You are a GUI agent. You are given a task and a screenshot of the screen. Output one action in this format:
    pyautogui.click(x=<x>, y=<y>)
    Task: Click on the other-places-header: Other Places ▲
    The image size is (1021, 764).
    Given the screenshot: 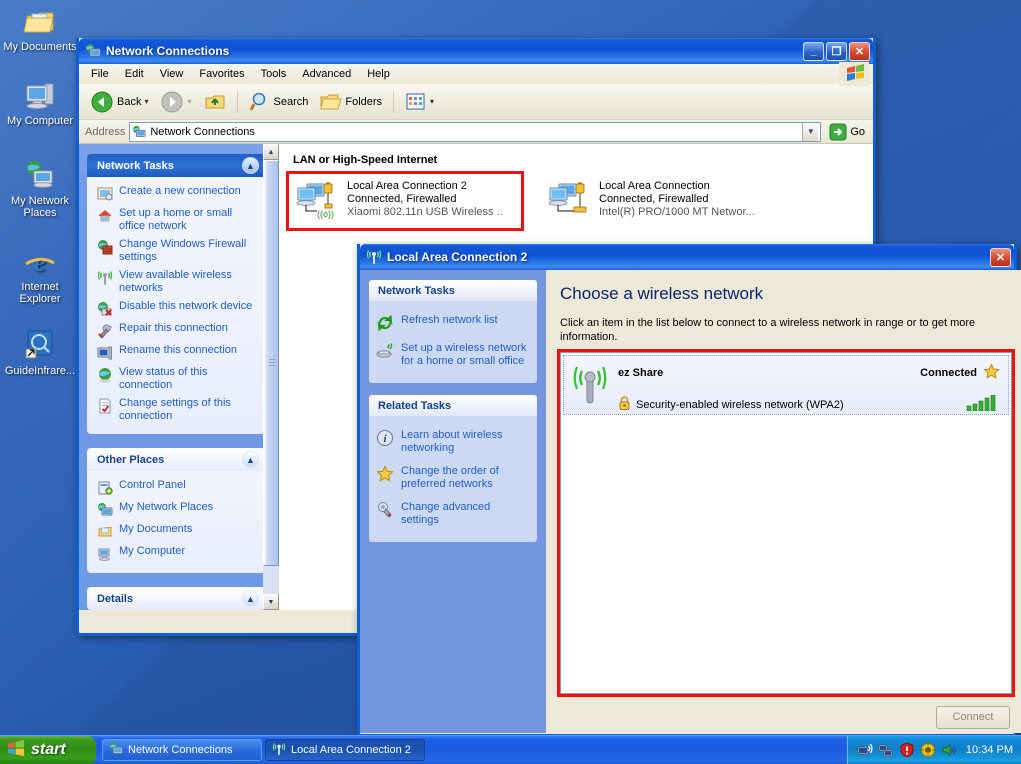 What is the action you would take?
    pyautogui.click(x=176, y=459)
    